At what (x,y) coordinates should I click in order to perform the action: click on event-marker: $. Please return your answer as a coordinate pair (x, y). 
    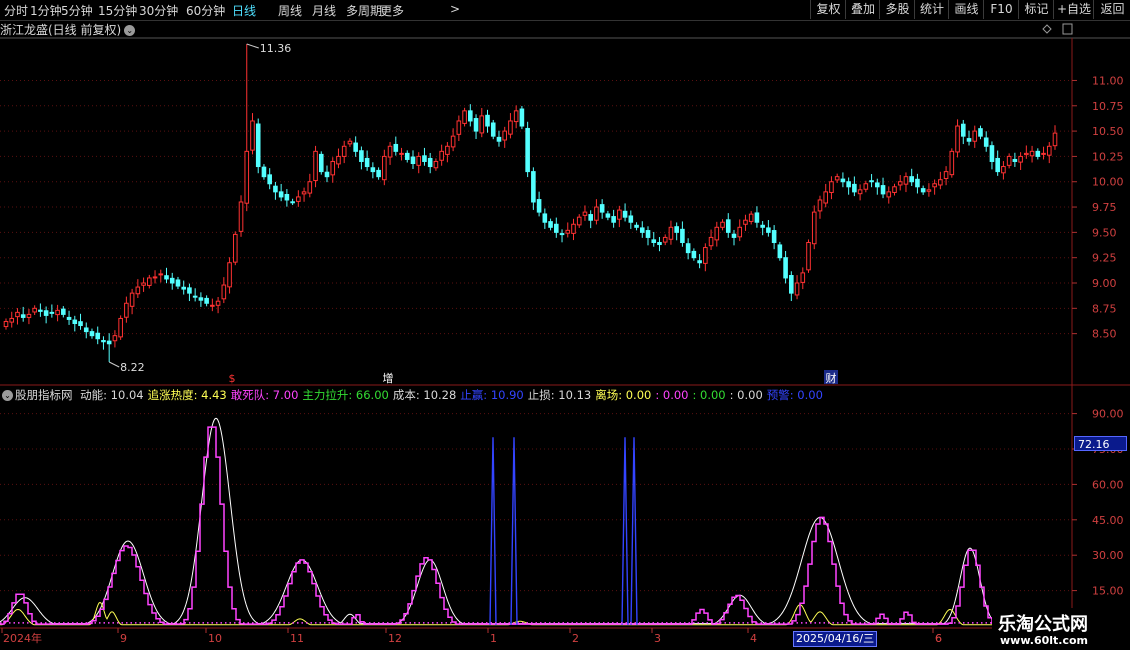
    Looking at the image, I should click on (232, 378).